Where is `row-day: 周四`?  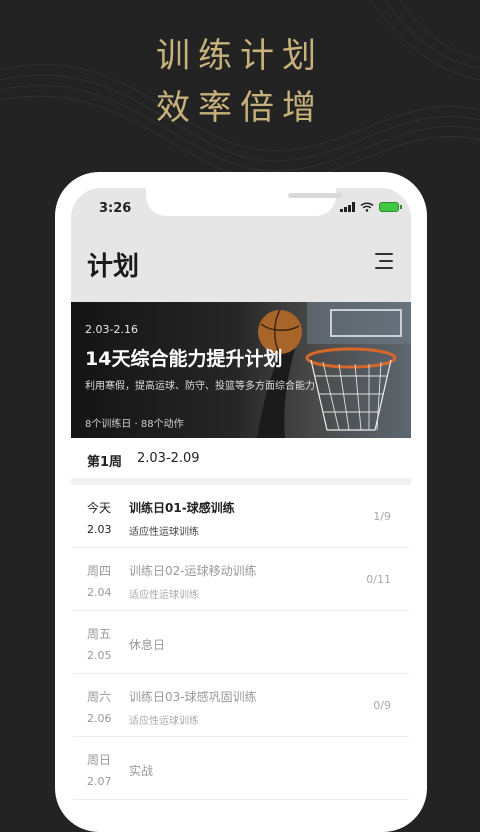 row-day: 周四 is located at coordinates (99, 571).